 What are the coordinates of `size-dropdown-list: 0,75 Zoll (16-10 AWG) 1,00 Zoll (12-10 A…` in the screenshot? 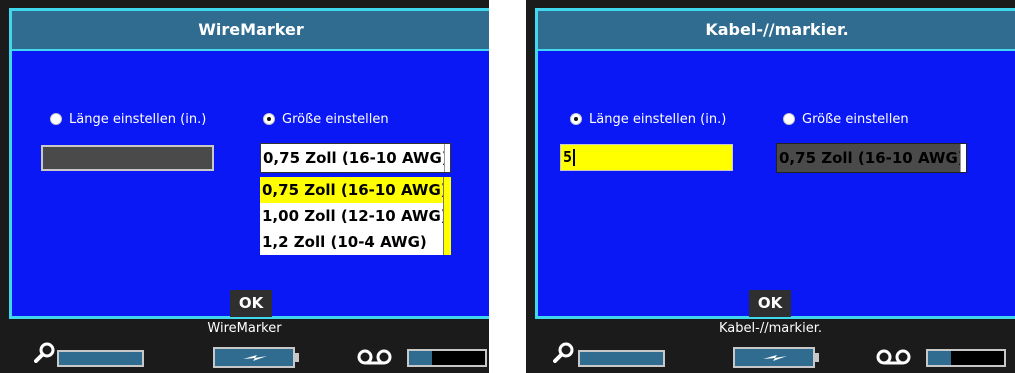 It's located at (355, 216).